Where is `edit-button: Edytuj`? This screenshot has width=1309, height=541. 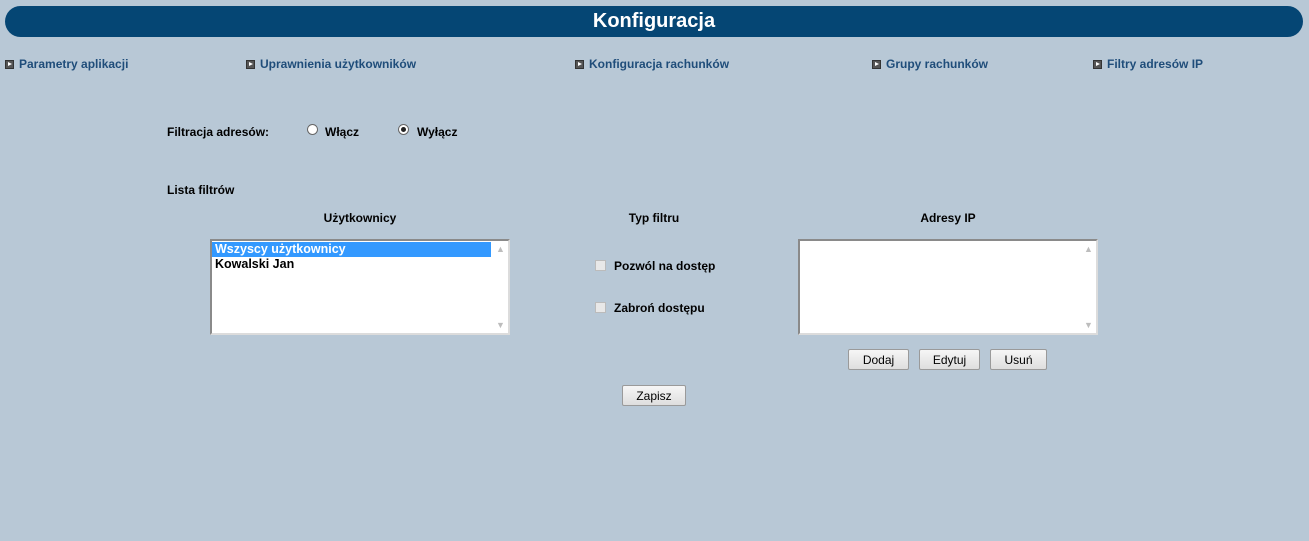
edit-button: Edytuj is located at coordinates (949, 359).